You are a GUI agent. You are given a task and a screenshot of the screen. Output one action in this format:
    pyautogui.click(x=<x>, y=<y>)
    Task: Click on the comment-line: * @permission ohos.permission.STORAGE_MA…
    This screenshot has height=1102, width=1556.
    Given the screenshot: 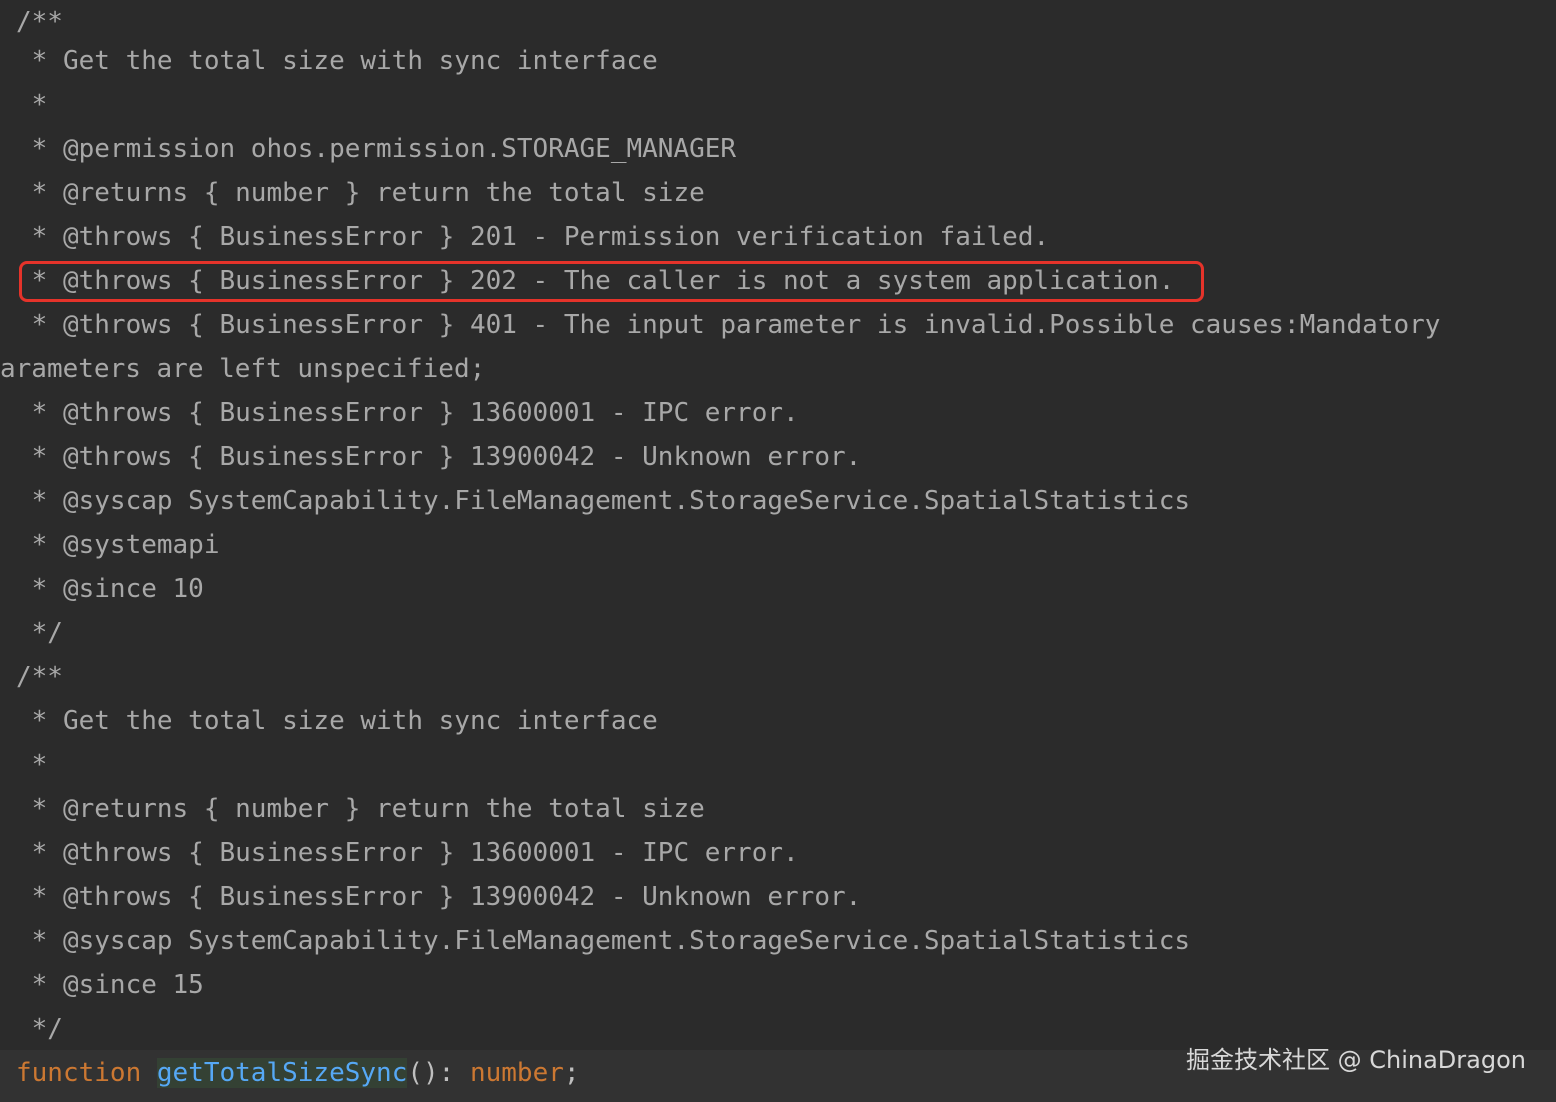 What is the action you would take?
    pyautogui.click(x=376, y=149)
    